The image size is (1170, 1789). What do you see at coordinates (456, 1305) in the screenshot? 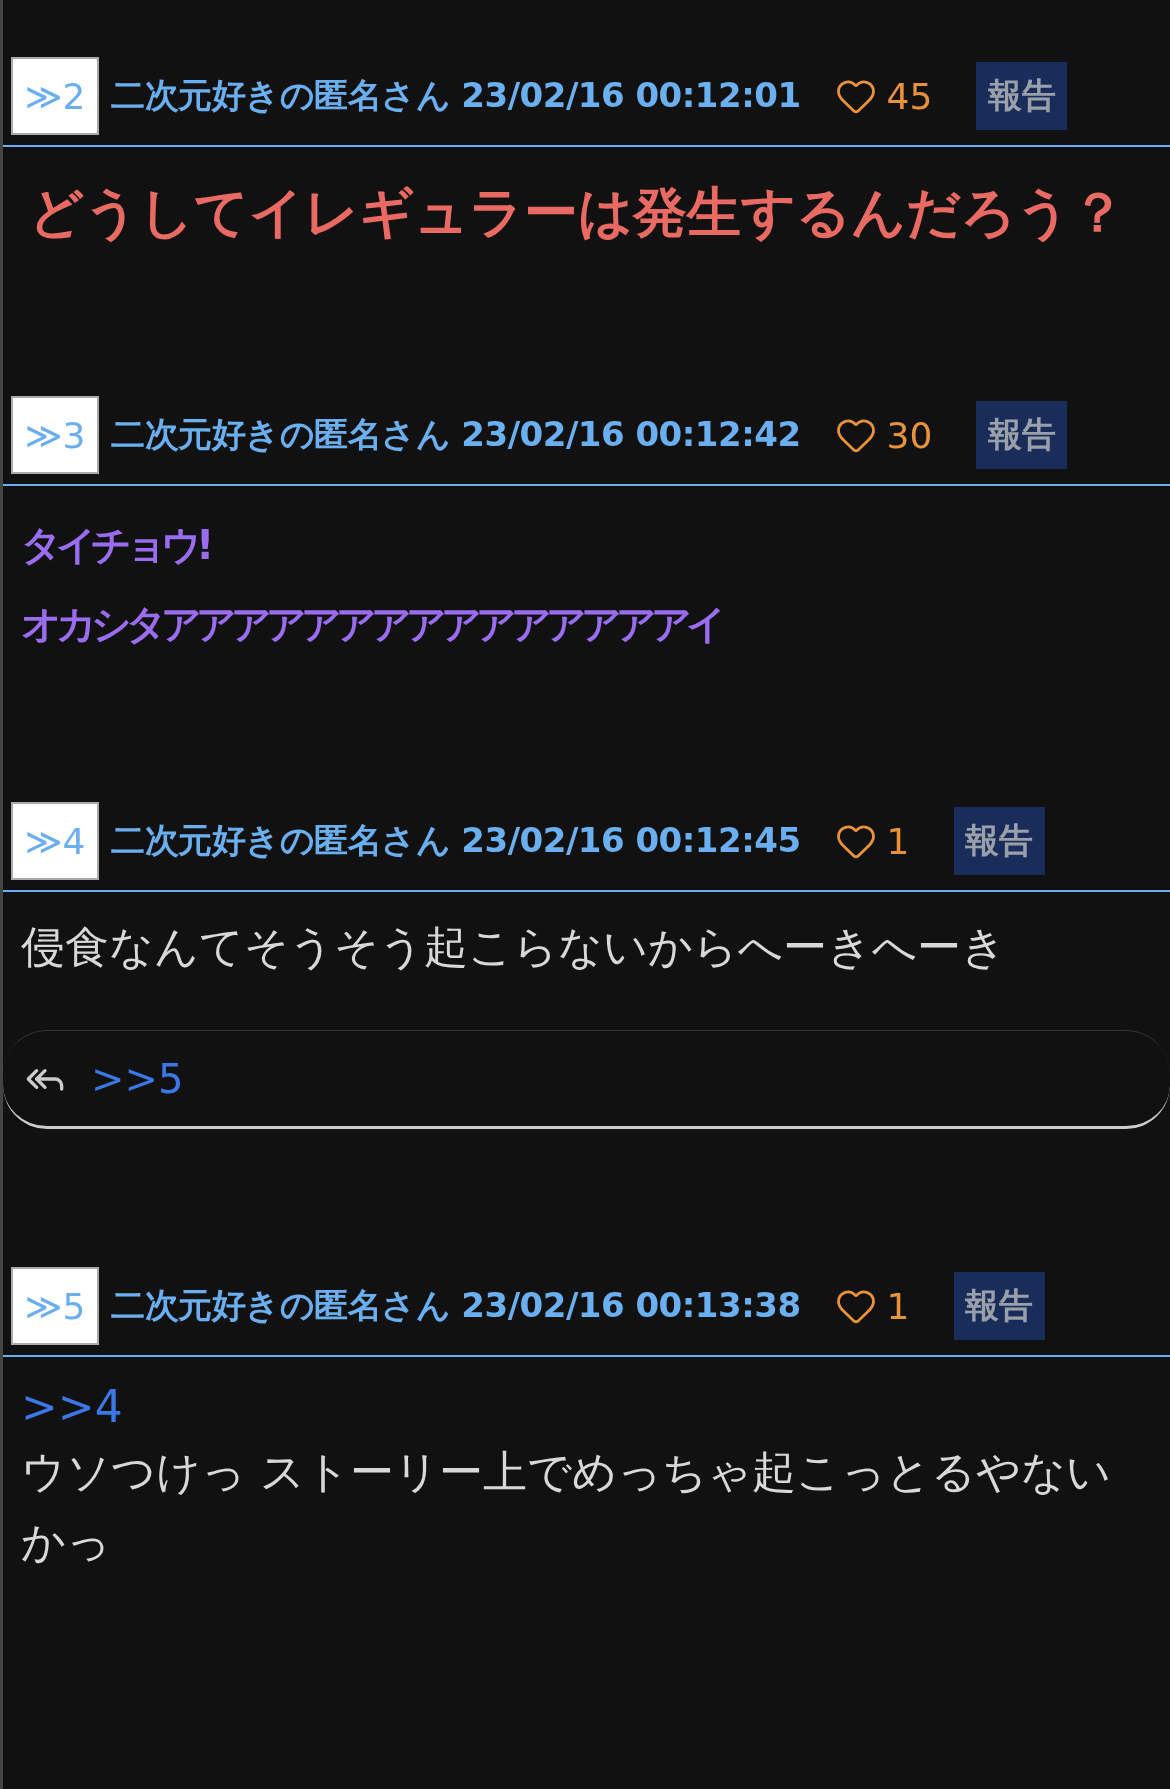
I see `author-date: 二次元好きの匿名さん 23/02/16 00:13:38` at bounding box center [456, 1305].